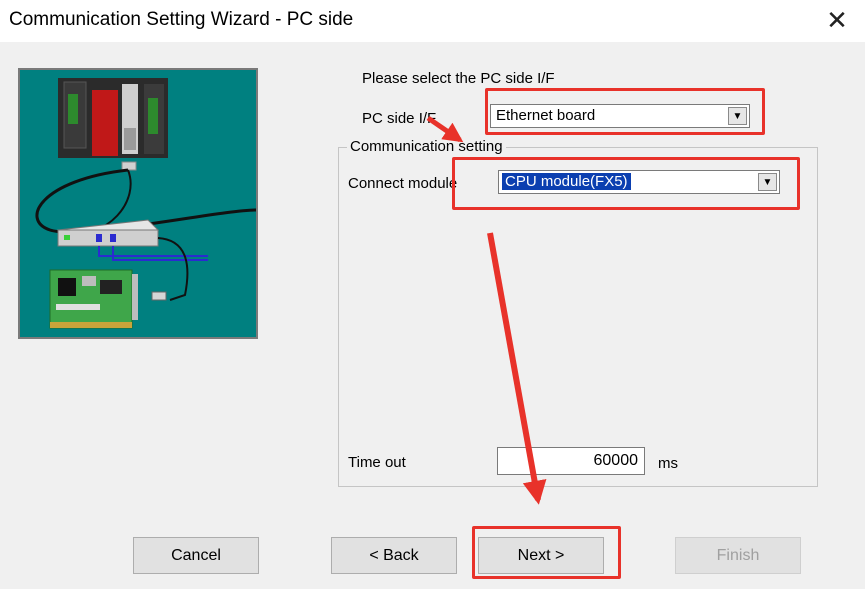  What do you see at coordinates (620, 116) in the screenshot?
I see `pc-side-if-dropdown: Ethernet board ▼` at bounding box center [620, 116].